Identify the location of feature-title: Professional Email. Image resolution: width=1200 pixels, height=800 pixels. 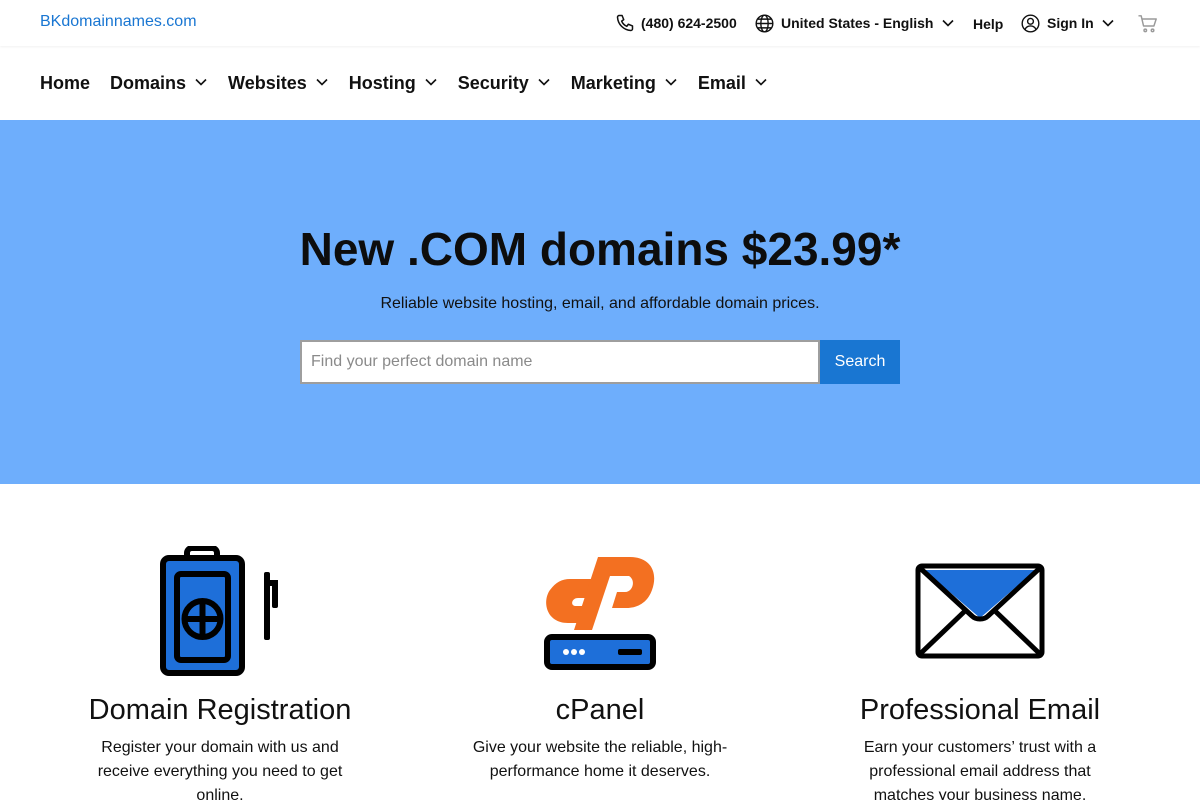
(980, 710).